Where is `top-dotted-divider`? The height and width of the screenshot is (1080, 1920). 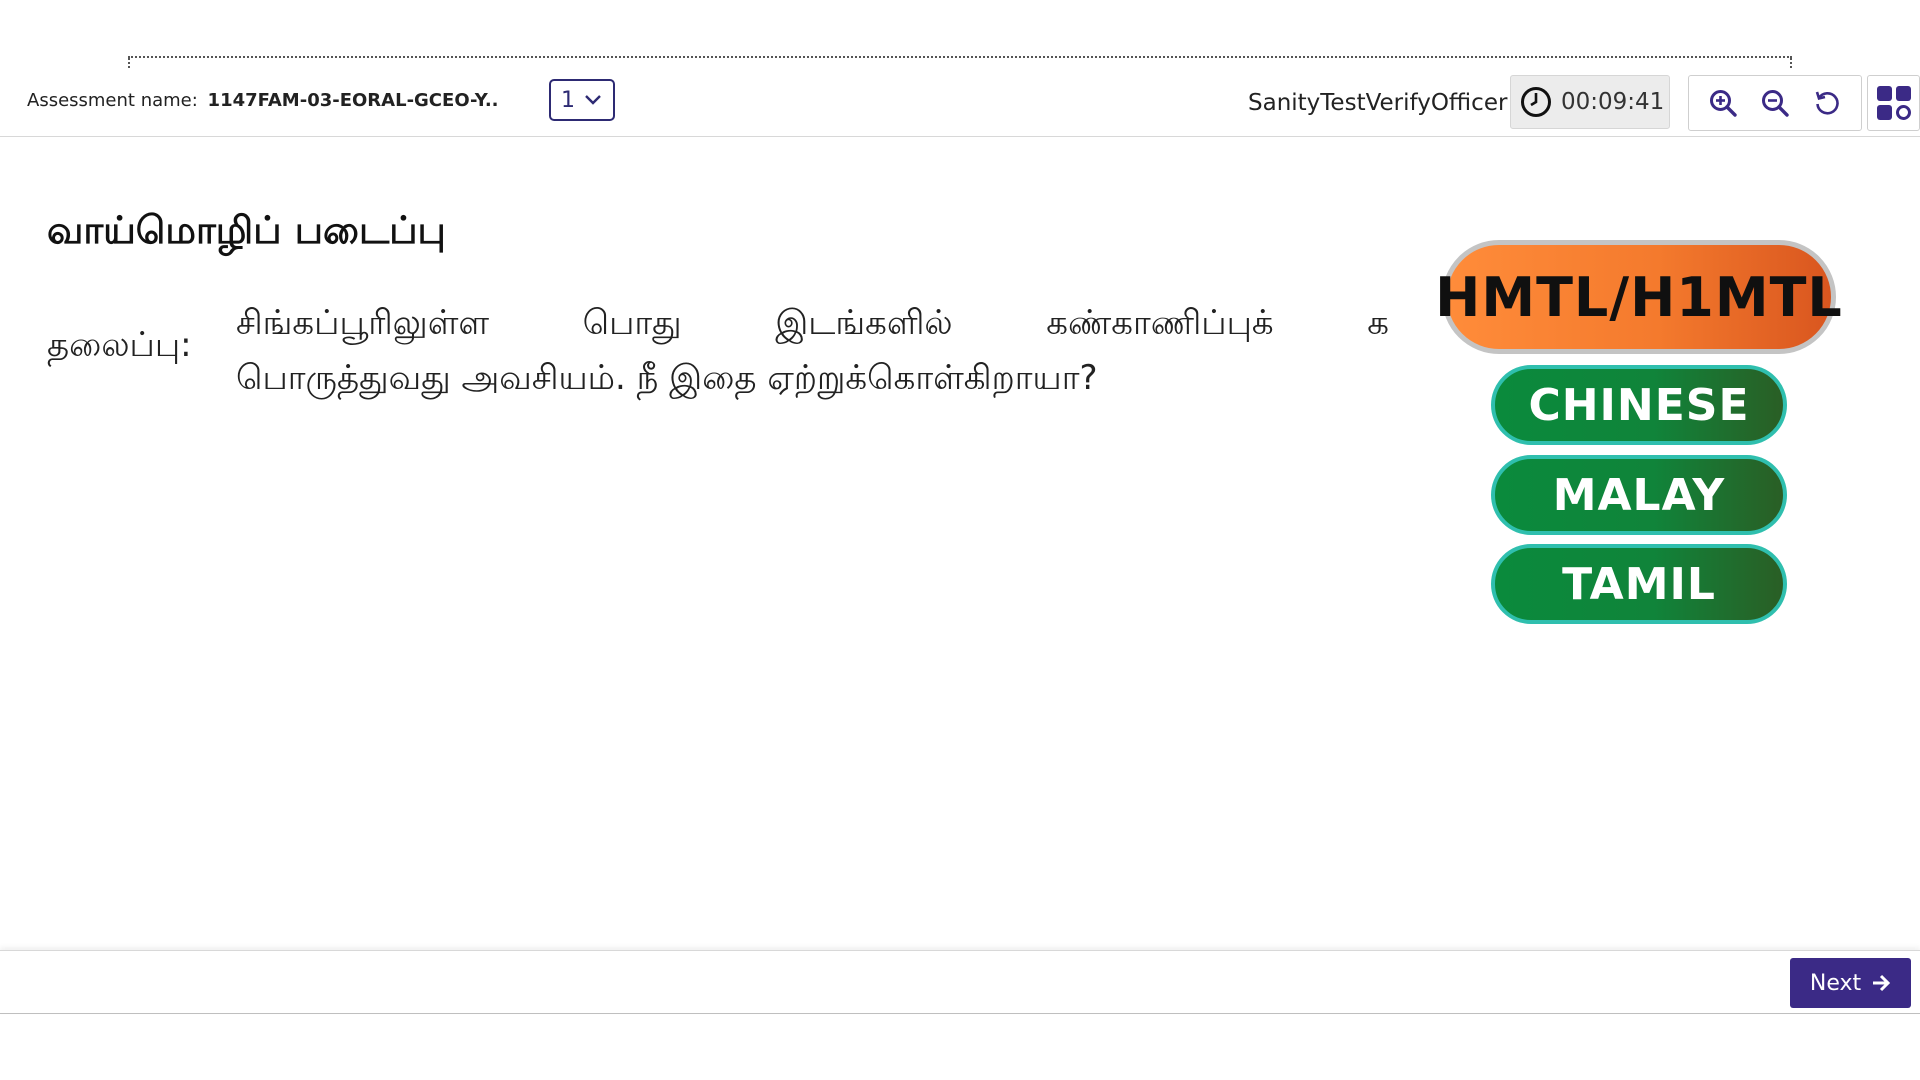 top-dotted-divider is located at coordinates (960, 62).